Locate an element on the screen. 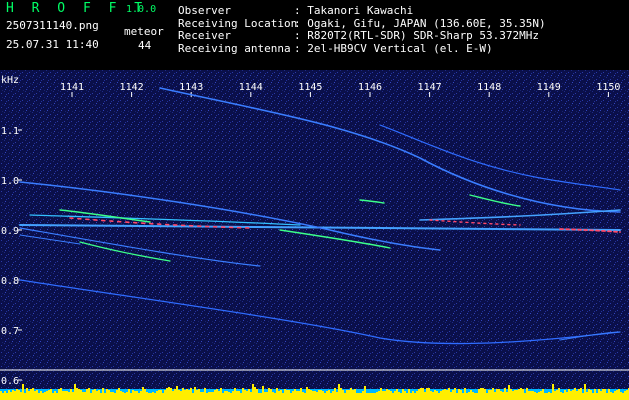  x-tick-label: 1146 is located at coordinates (370, 87).